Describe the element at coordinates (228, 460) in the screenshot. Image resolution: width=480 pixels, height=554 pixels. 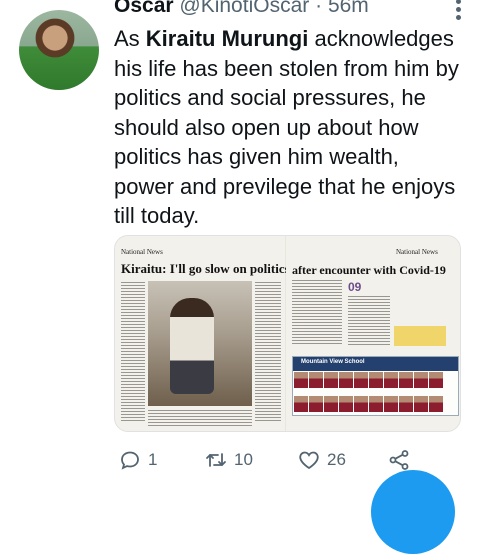
I see `retweet-button: 10` at that location.